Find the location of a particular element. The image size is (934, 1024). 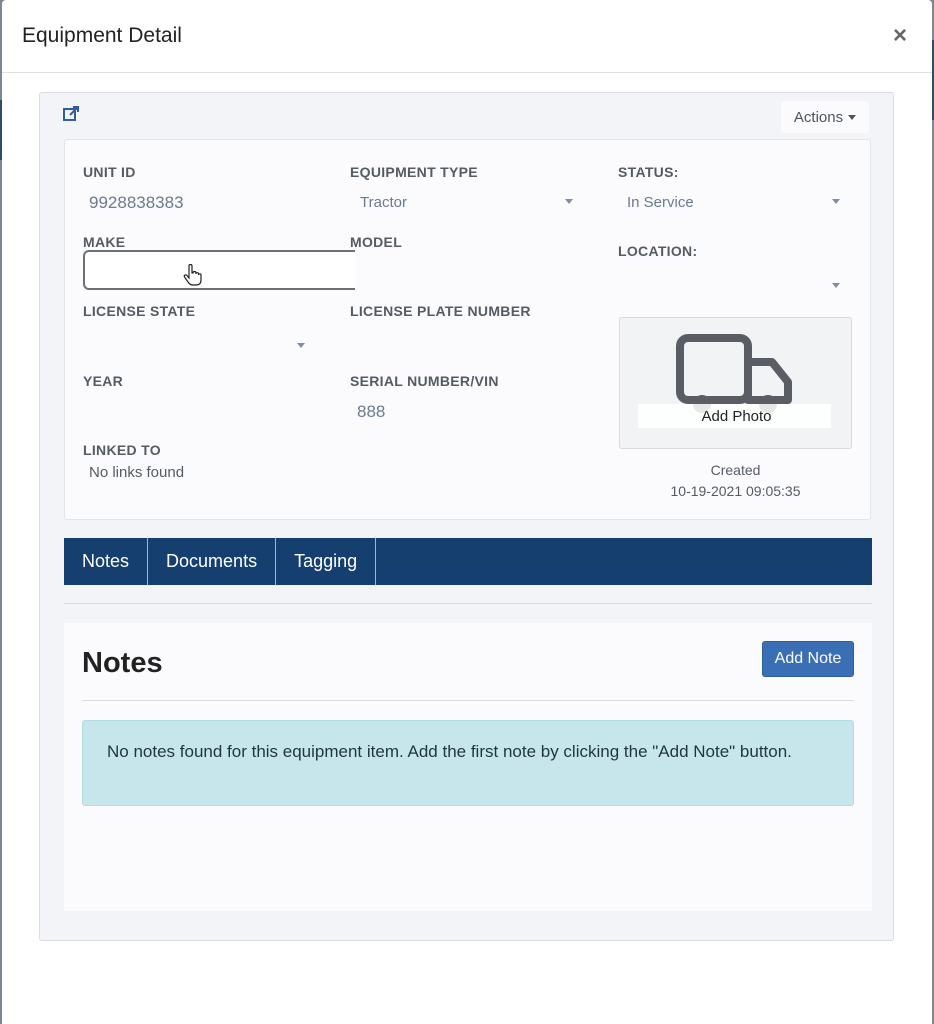

truck-icon is located at coordinates (736, 374).